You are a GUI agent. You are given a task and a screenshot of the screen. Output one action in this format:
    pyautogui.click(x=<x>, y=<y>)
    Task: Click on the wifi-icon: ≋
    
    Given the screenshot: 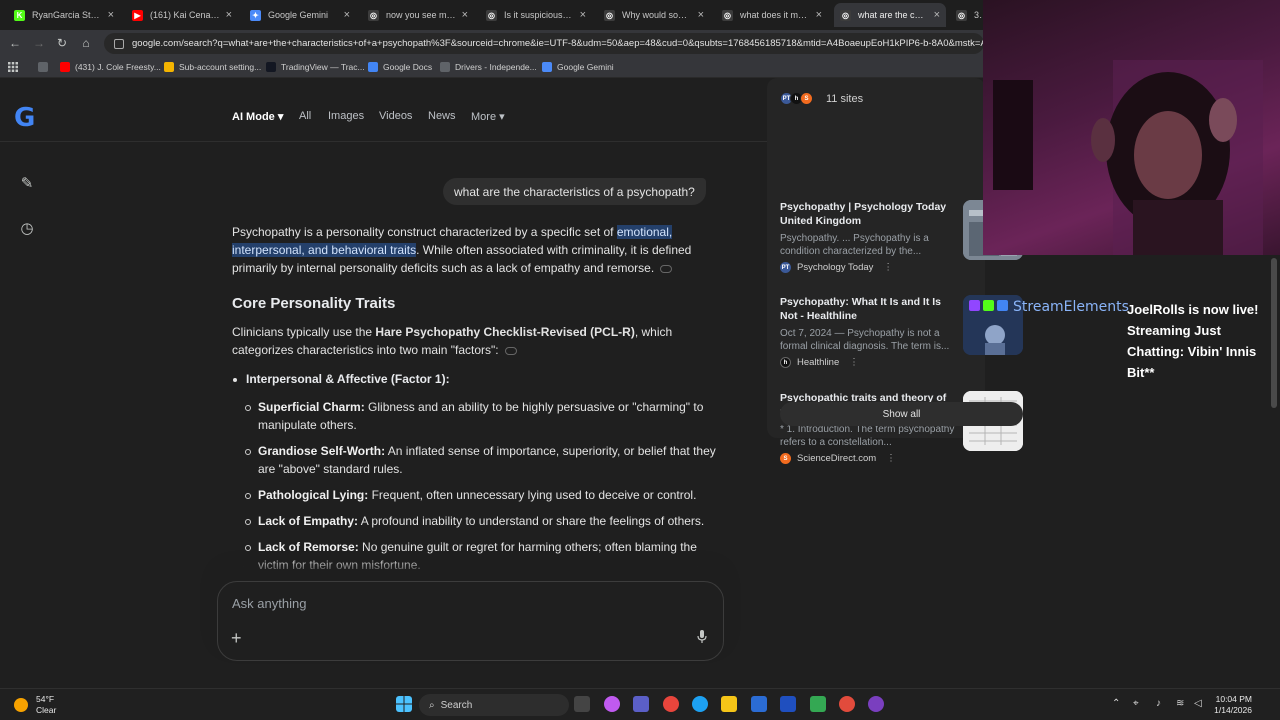 What is the action you would take?
    pyautogui.click(x=1180, y=703)
    